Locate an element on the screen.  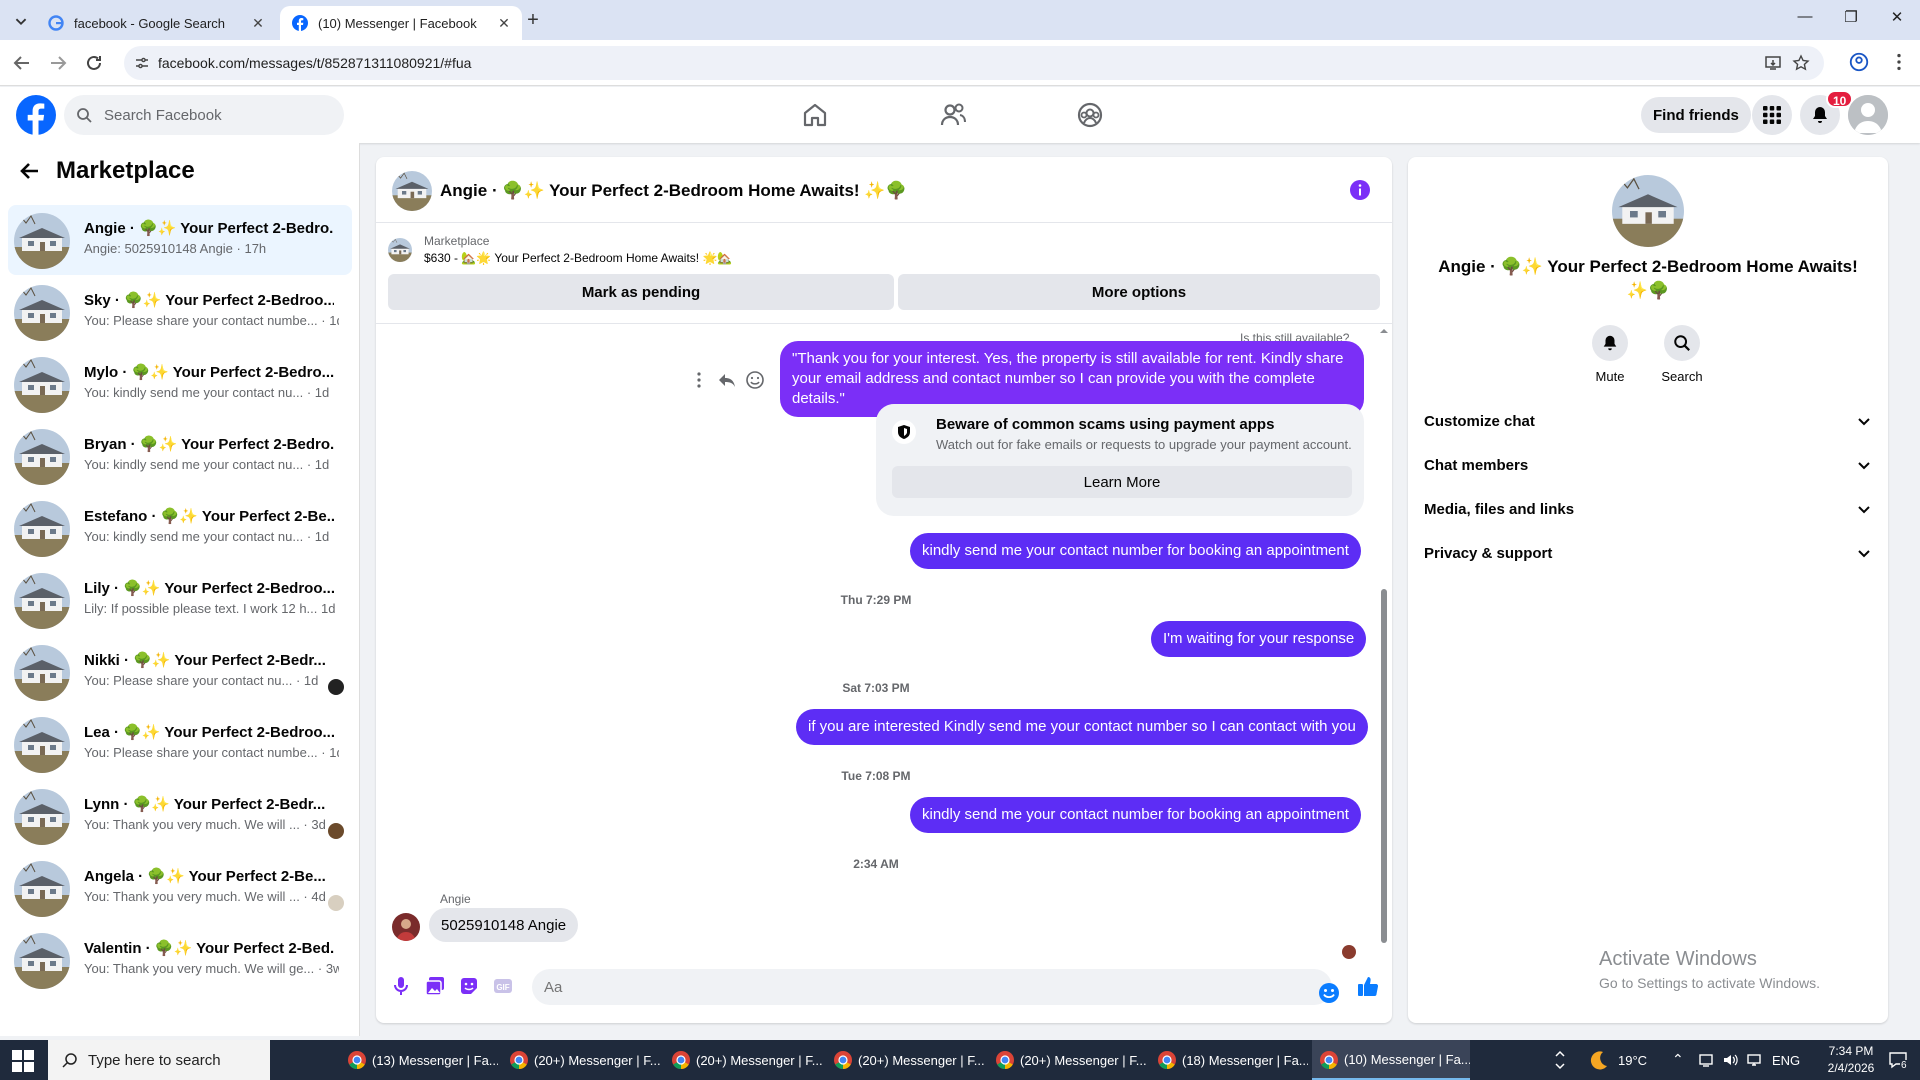
media-files-links-section: Media, files and links is located at coordinates (1648, 509).